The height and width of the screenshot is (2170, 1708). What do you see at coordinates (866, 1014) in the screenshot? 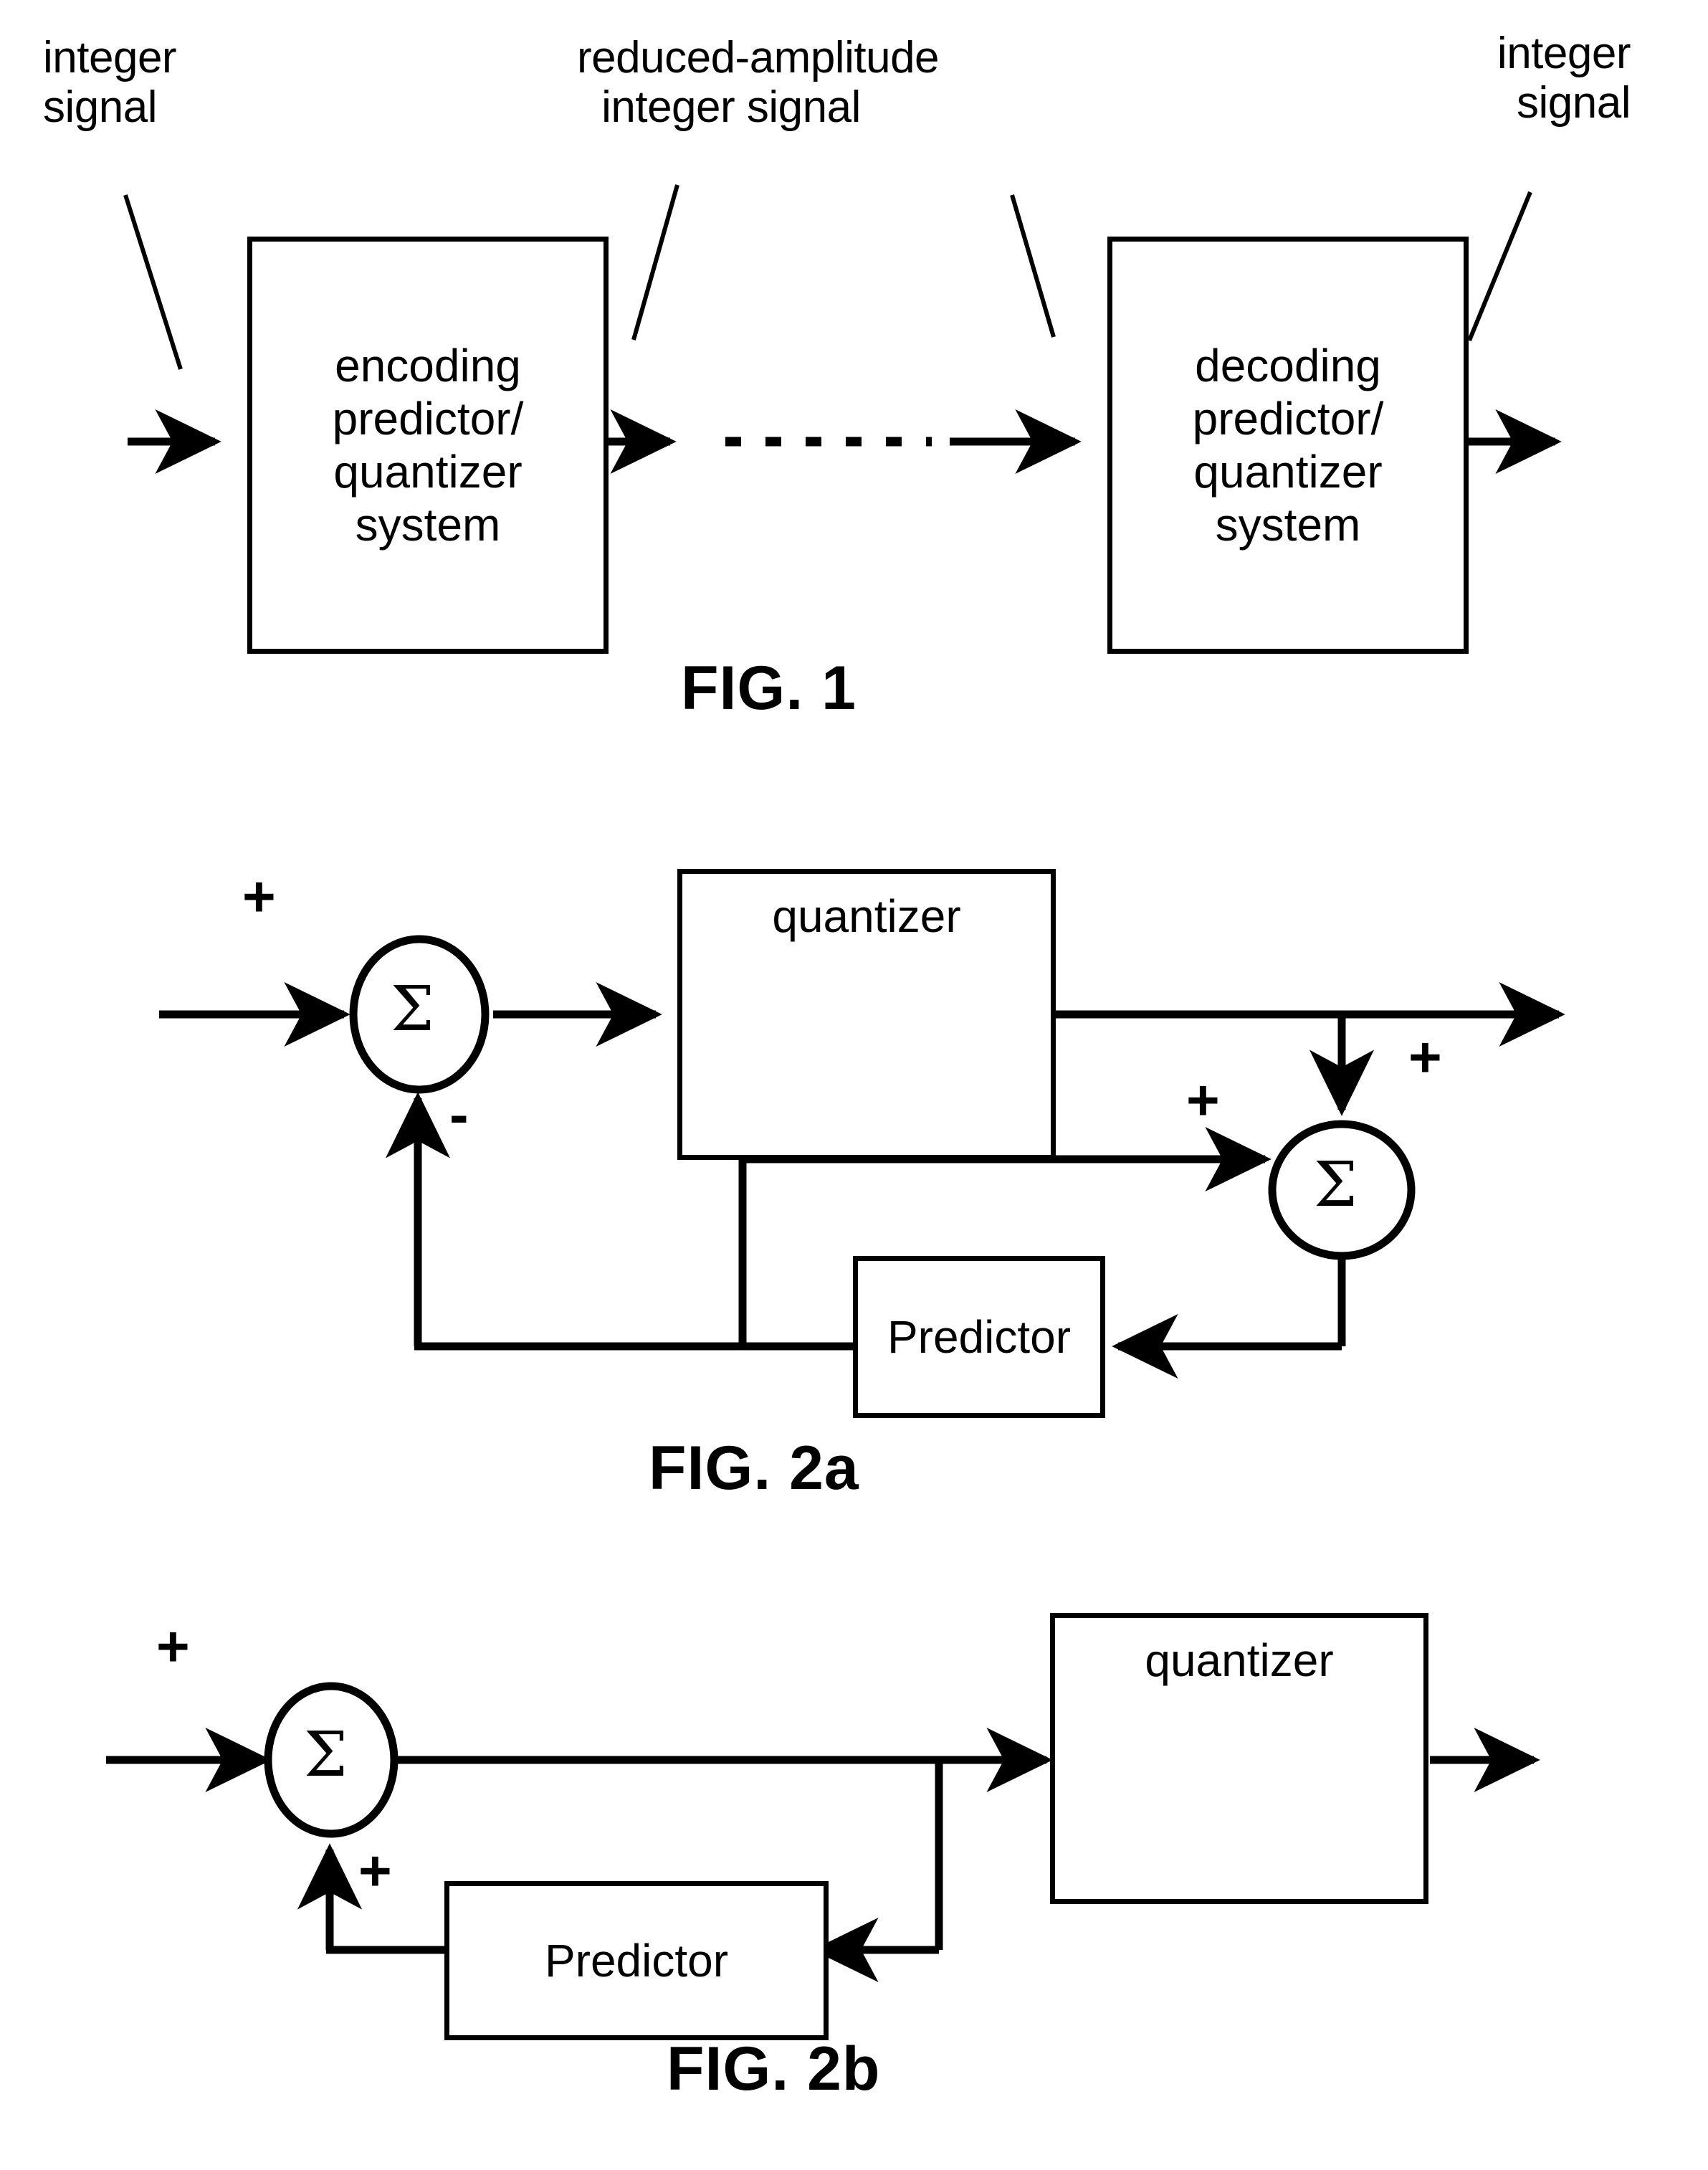
I see `fig2a-quantizer-block: quantizer` at bounding box center [866, 1014].